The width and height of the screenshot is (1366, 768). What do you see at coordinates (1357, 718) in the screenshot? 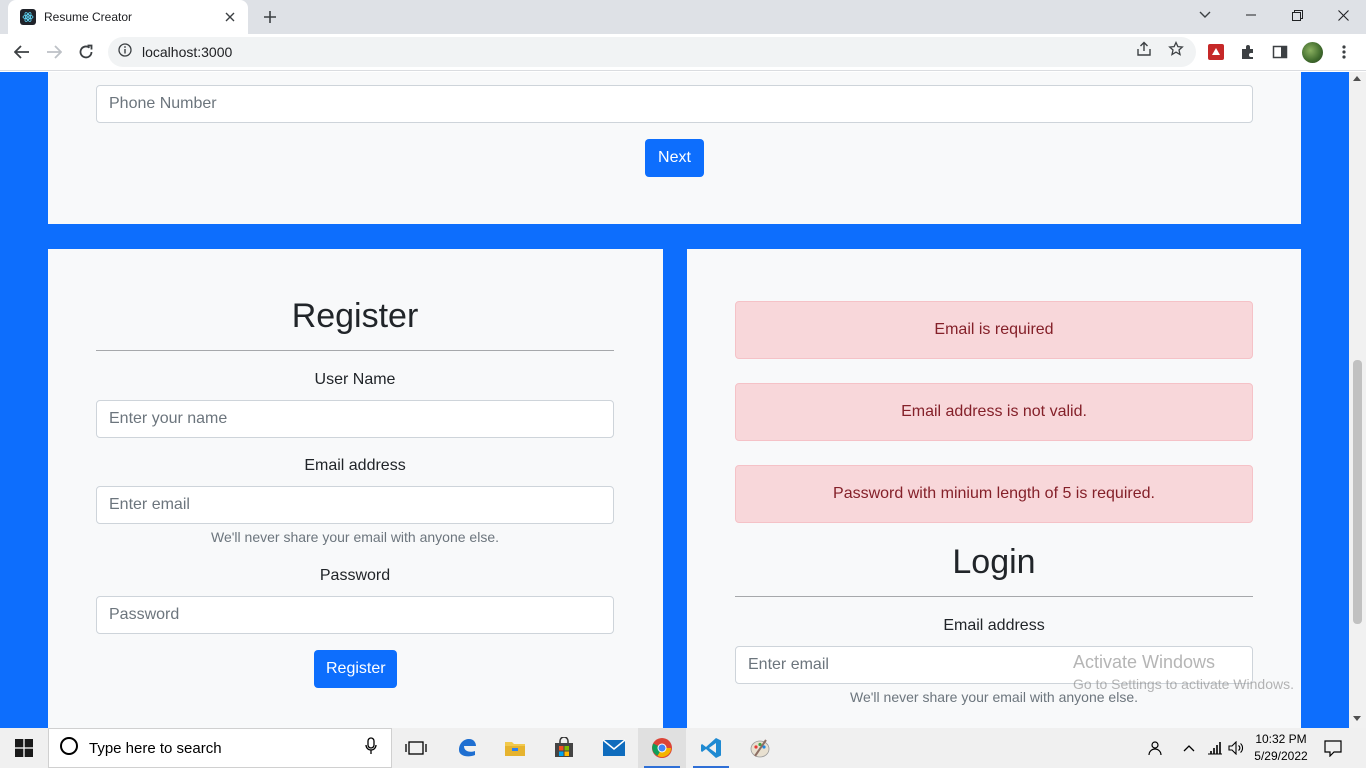
I see `scroll-down-arrow-icon` at bounding box center [1357, 718].